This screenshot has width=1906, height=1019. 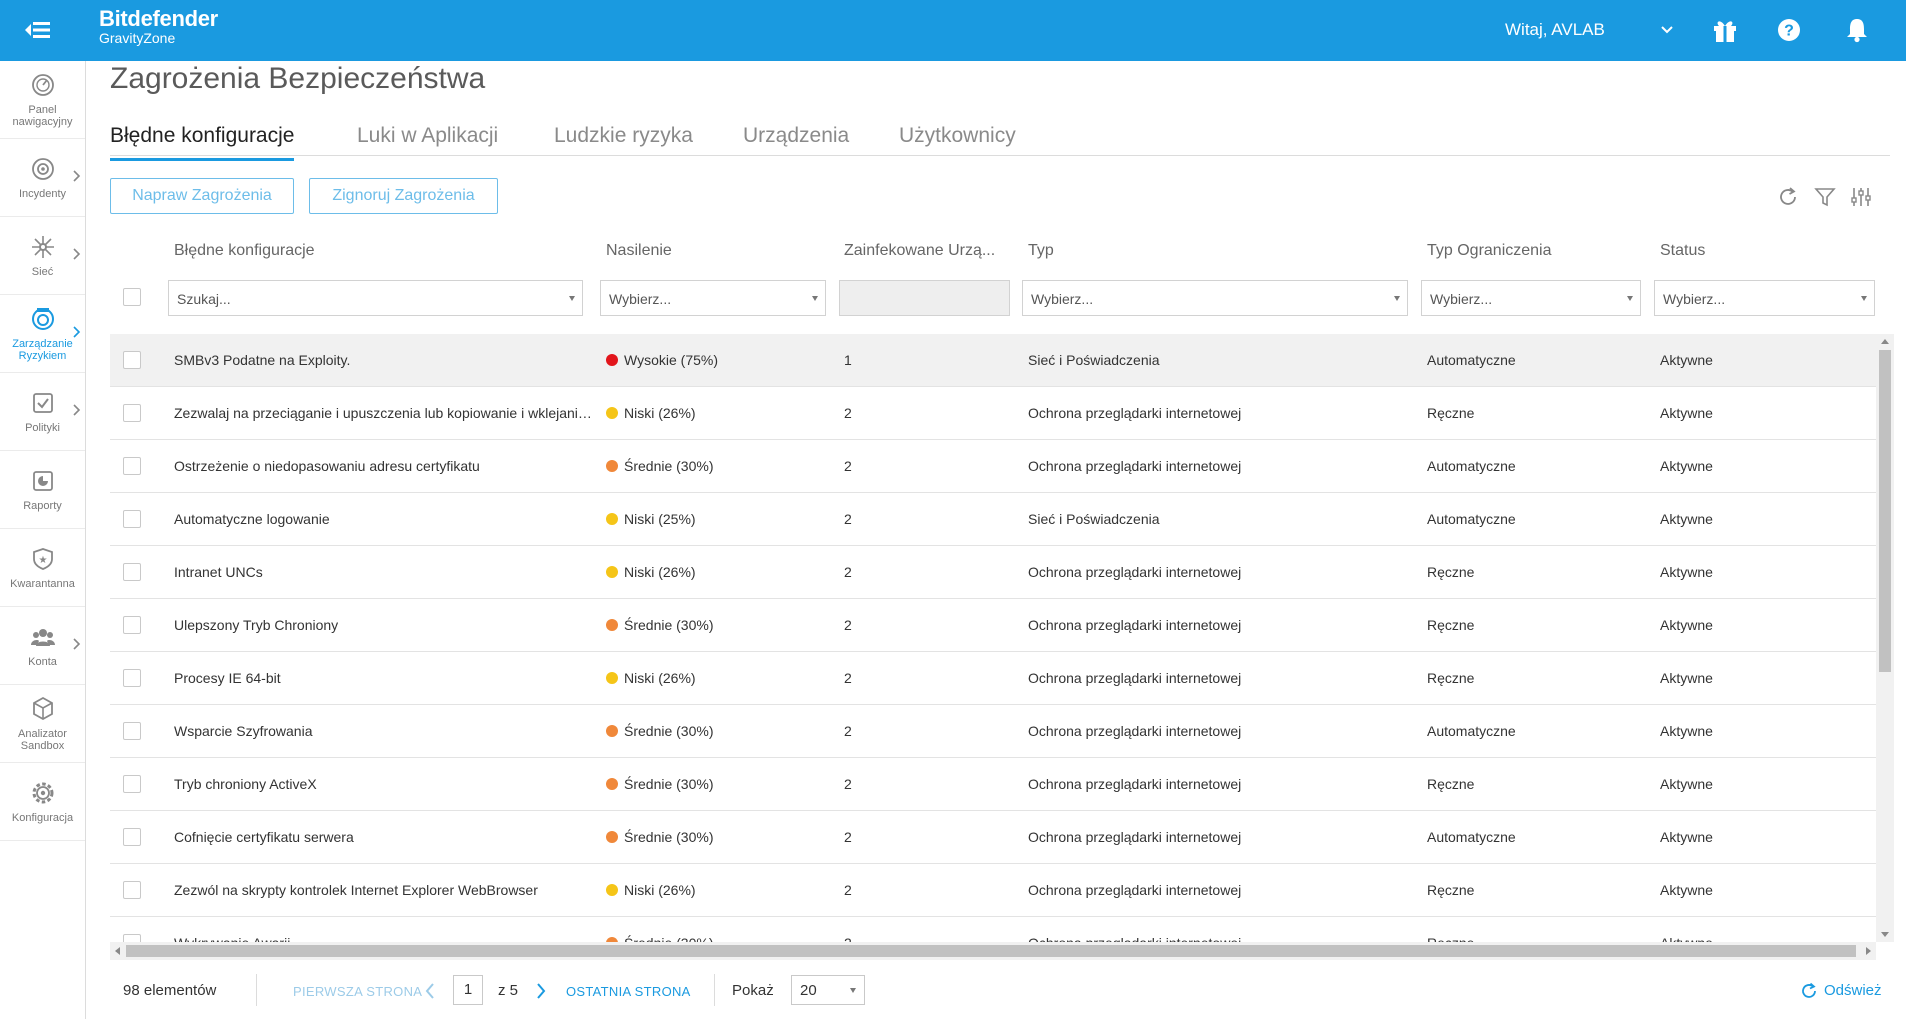 I want to click on severity-label: Niski (26%), so click(x=660, y=890).